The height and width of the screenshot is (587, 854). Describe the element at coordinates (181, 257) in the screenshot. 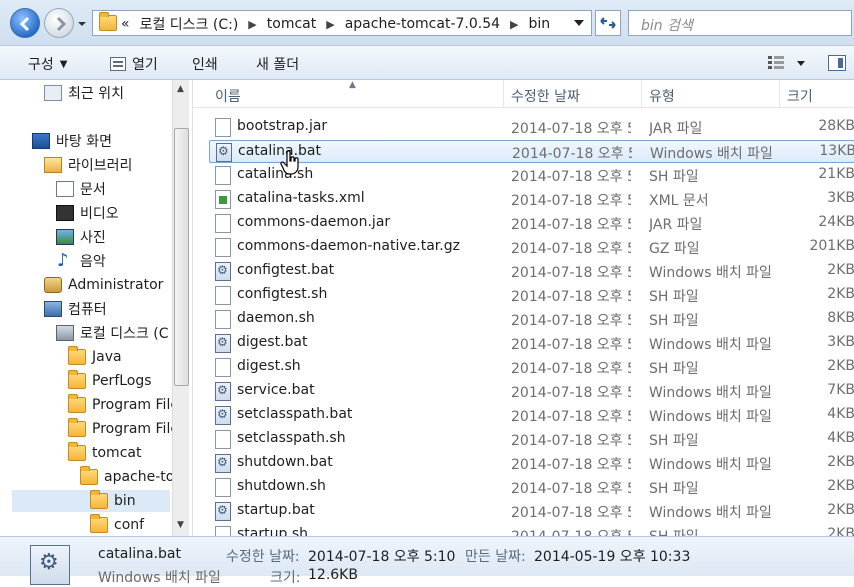

I see `scrollbar-thumb` at that location.